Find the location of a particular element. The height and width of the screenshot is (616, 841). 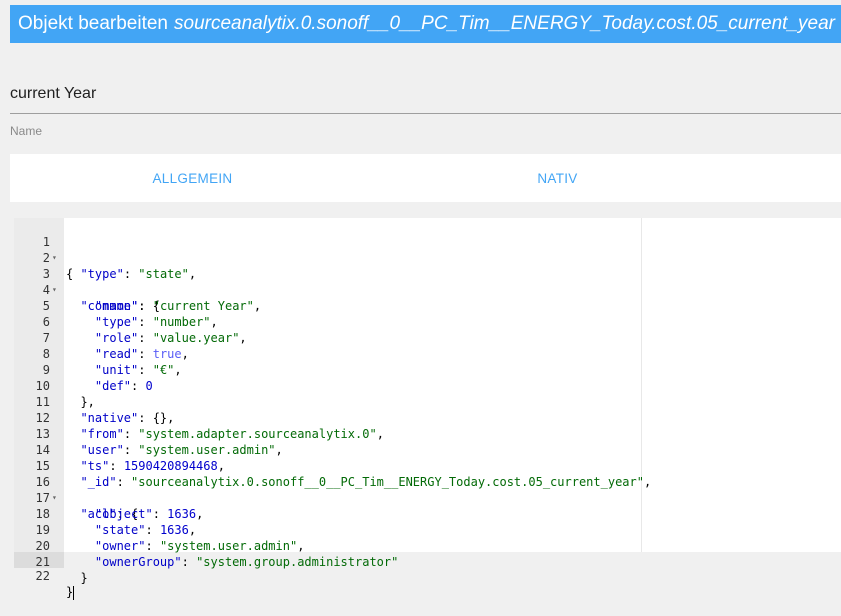

code-line: 10 }, is located at coordinates (54, 385).